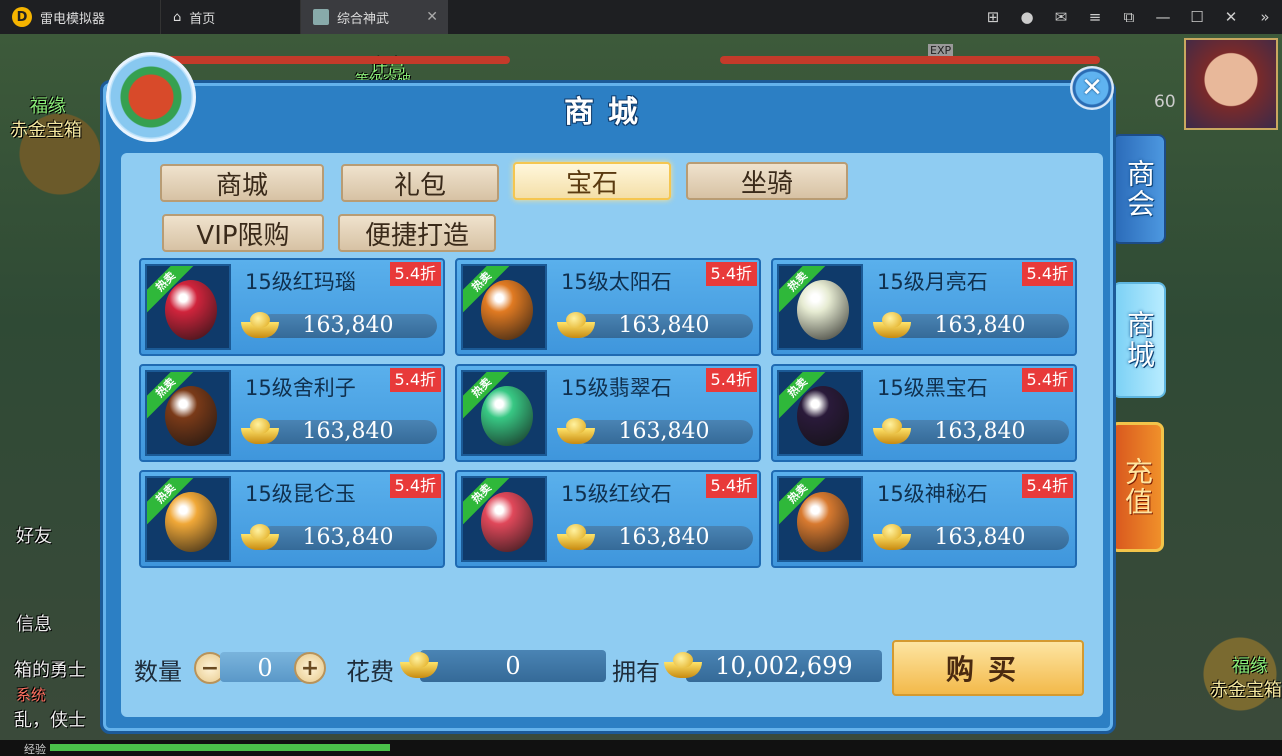  What do you see at coordinates (608, 112) in the screenshot?
I see `shop-title: 商城` at bounding box center [608, 112].